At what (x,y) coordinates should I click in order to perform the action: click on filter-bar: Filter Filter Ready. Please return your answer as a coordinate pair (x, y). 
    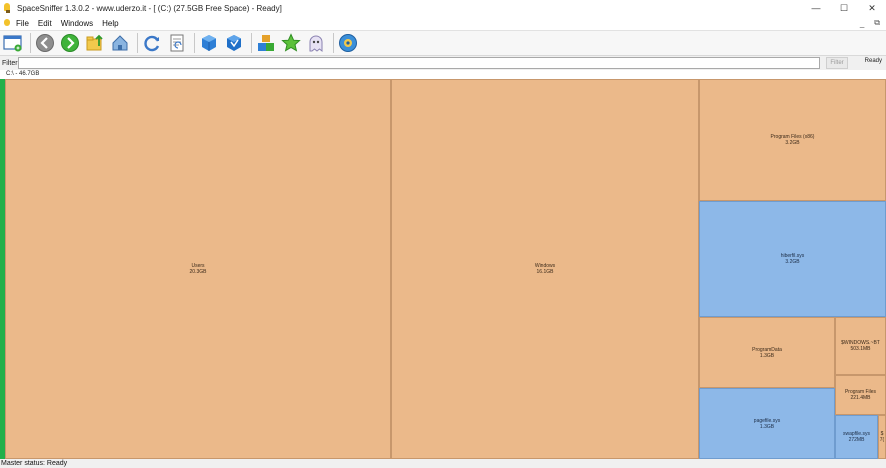
    Looking at the image, I should click on (443, 63).